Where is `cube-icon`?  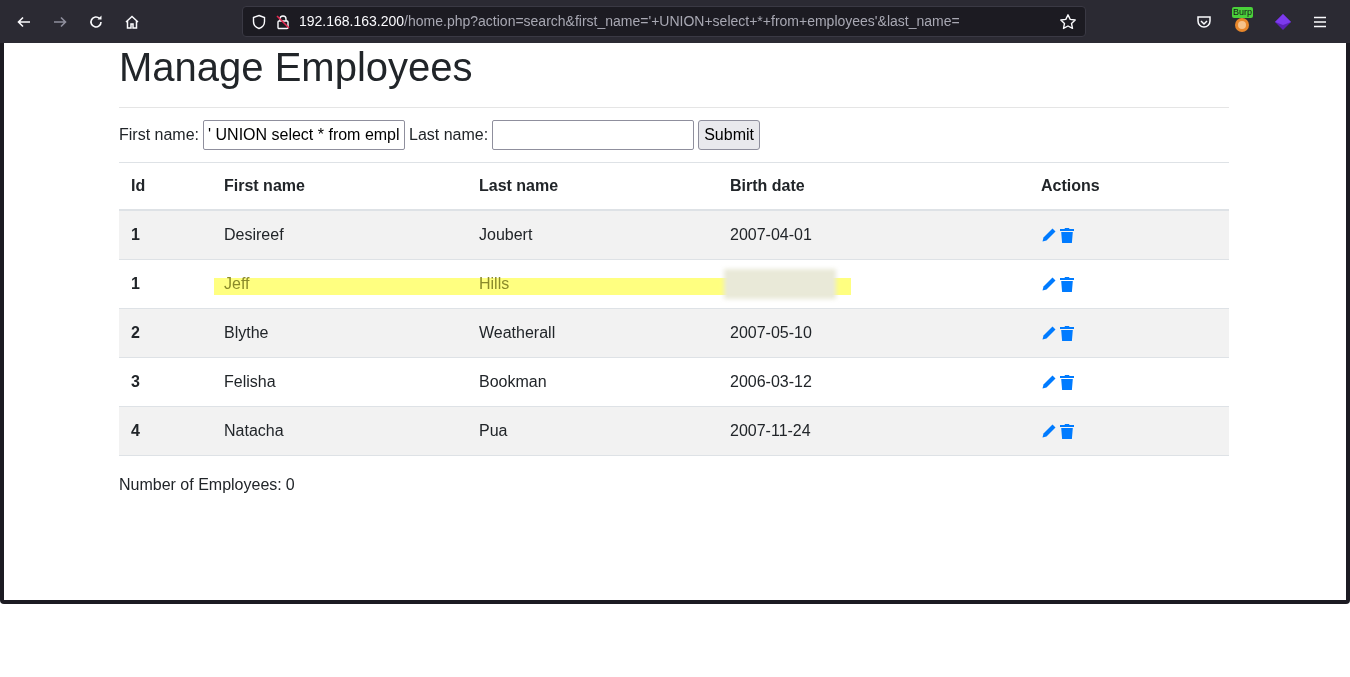
cube-icon is located at coordinates (1283, 21).